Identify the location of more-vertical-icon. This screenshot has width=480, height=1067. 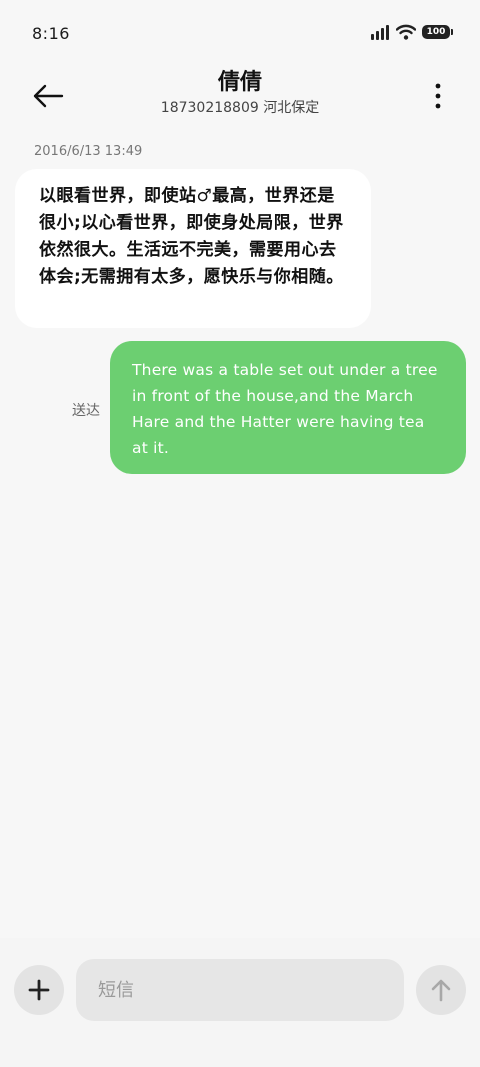
(438, 96).